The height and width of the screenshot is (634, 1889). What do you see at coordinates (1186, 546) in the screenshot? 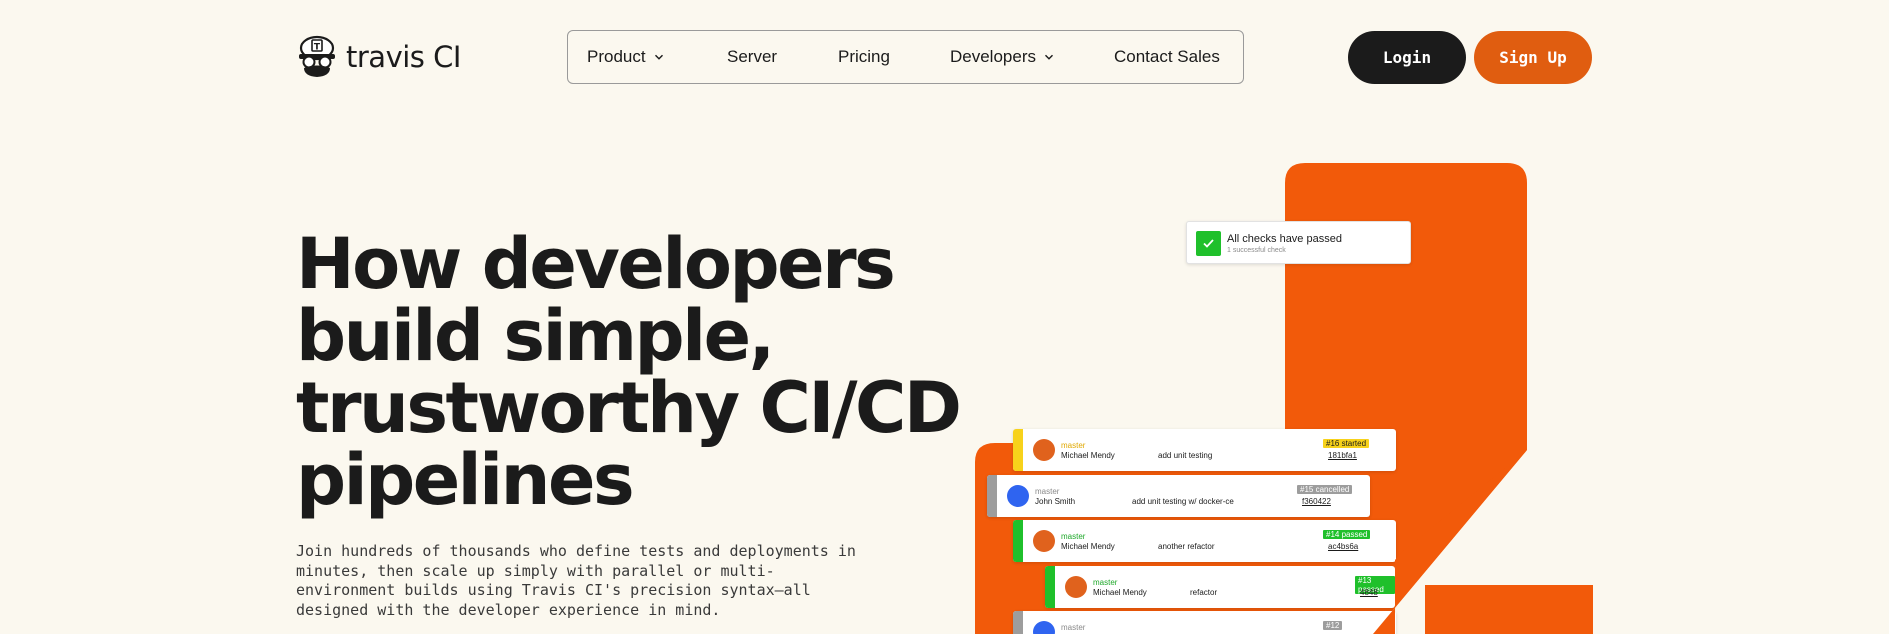
I see `build-message: another refactor` at bounding box center [1186, 546].